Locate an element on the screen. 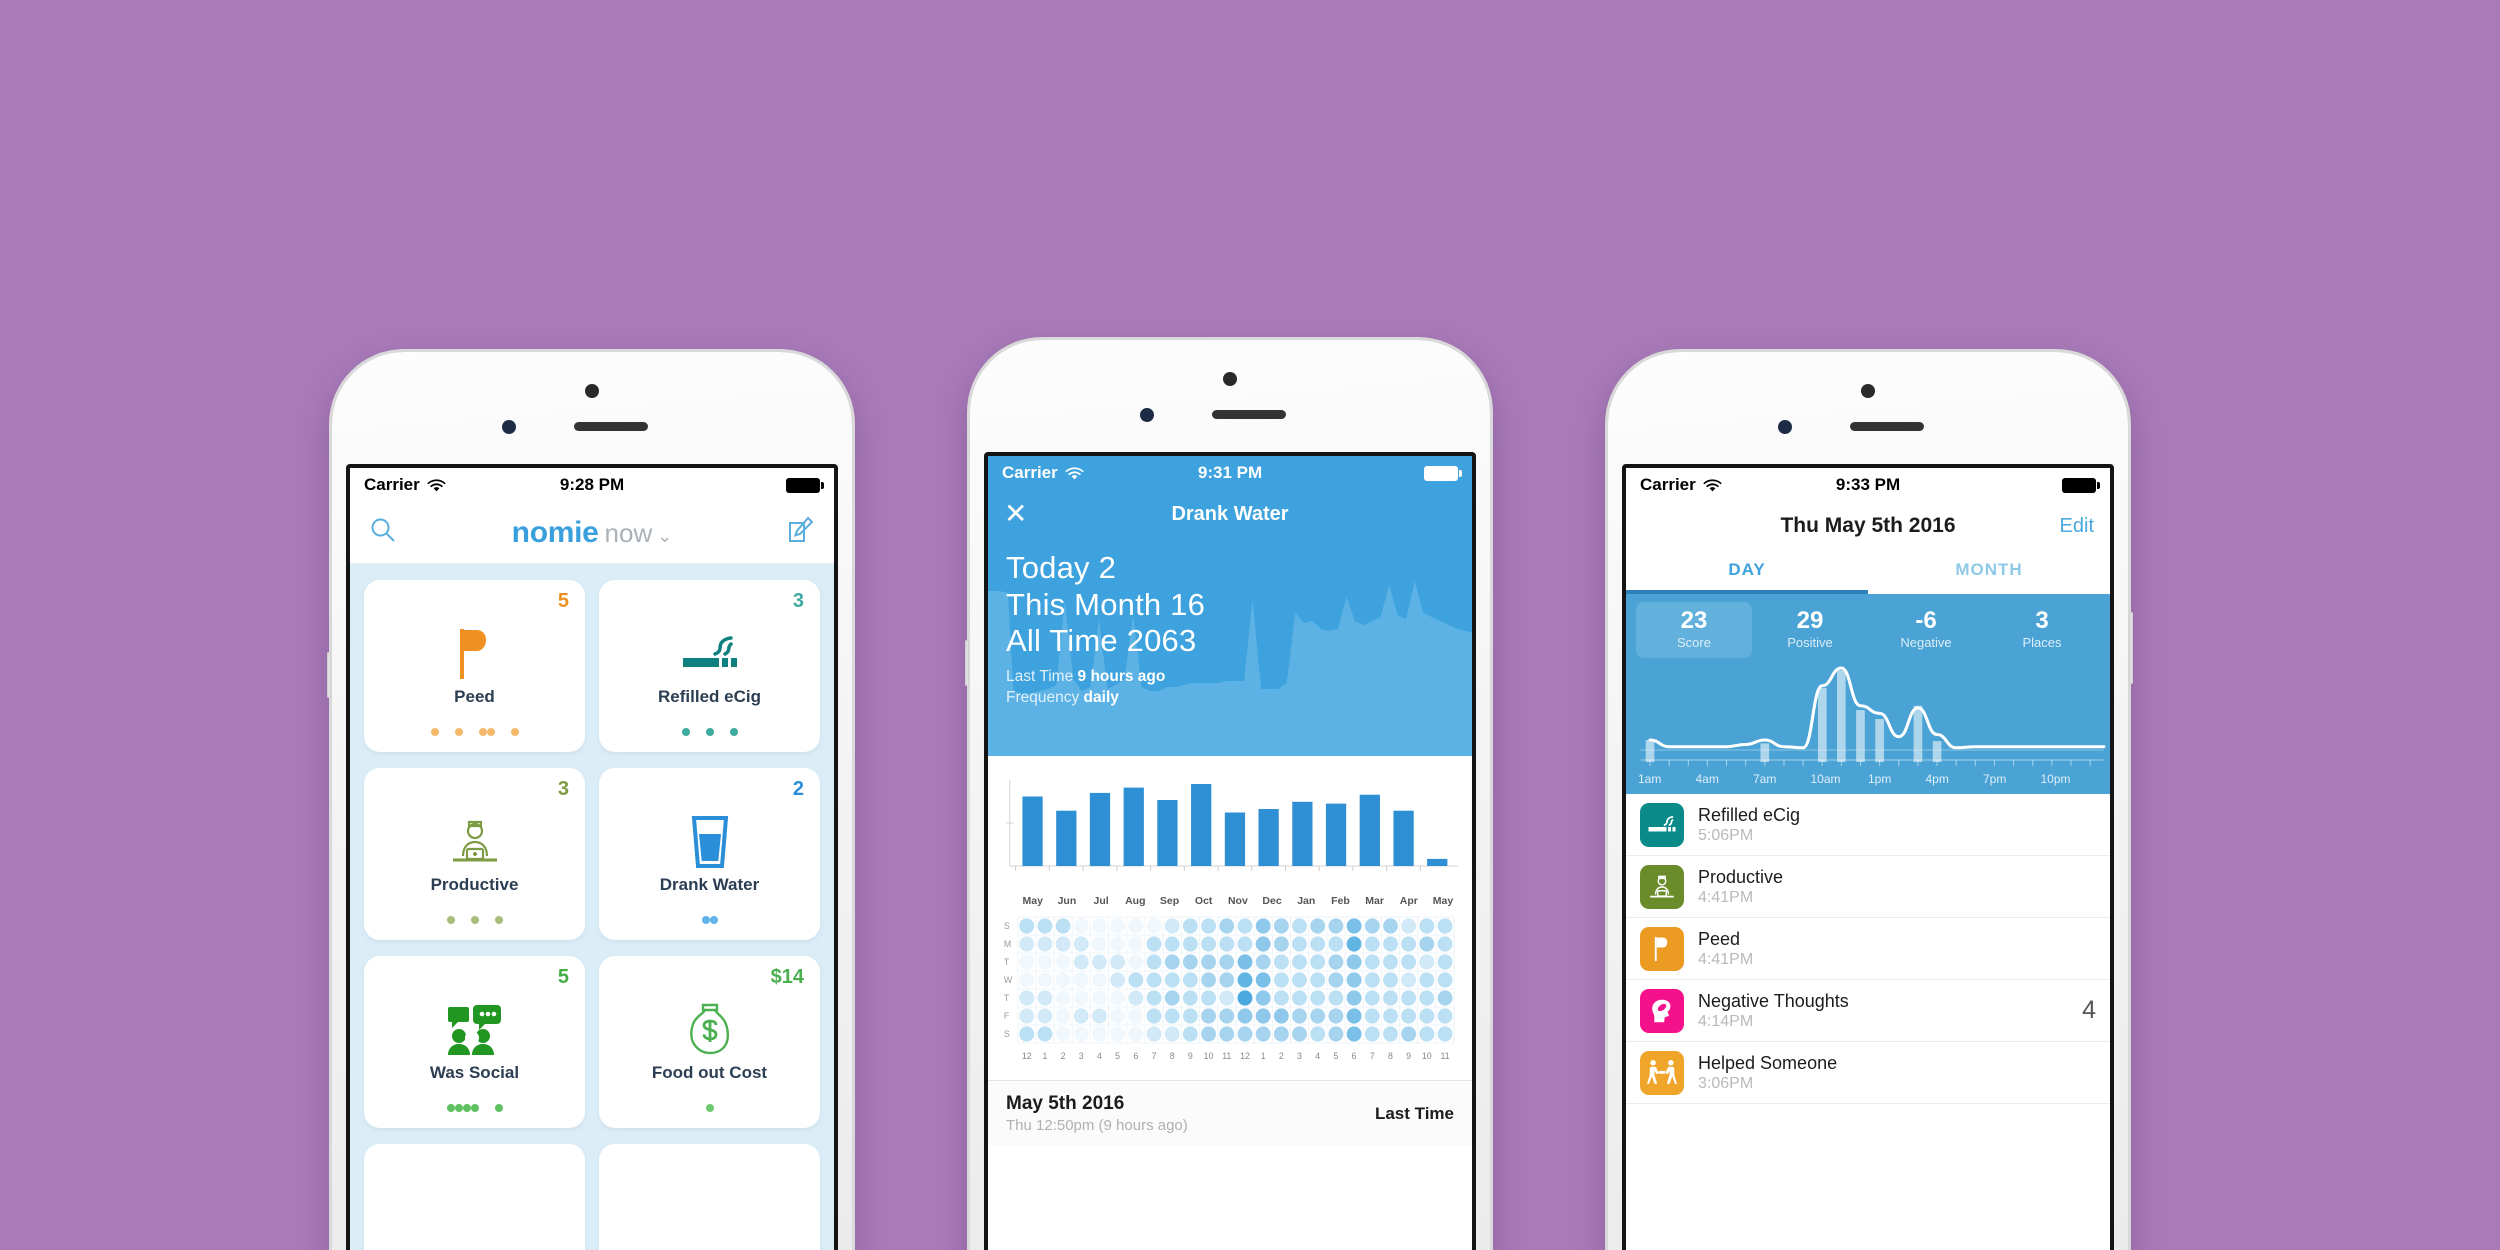 This screenshot has height=1250, width=2500. chart-xtick: 7pm is located at coordinates (1995, 779).